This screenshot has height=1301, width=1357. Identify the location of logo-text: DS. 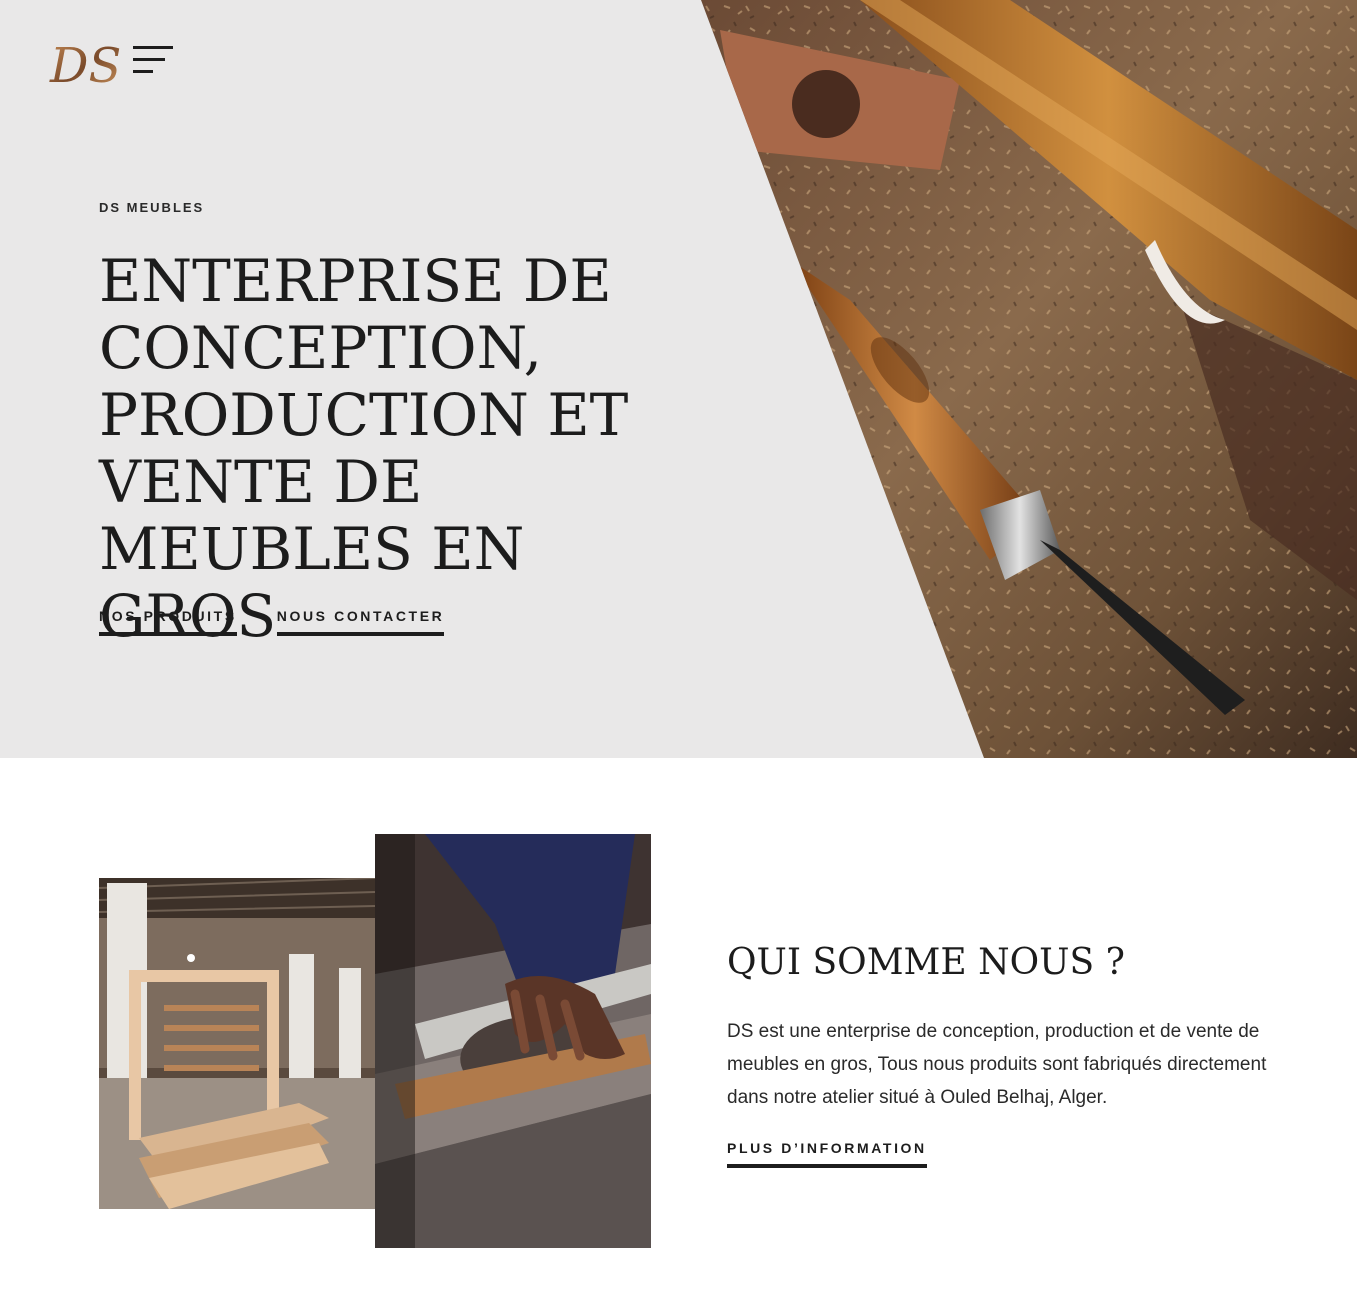
(85, 64).